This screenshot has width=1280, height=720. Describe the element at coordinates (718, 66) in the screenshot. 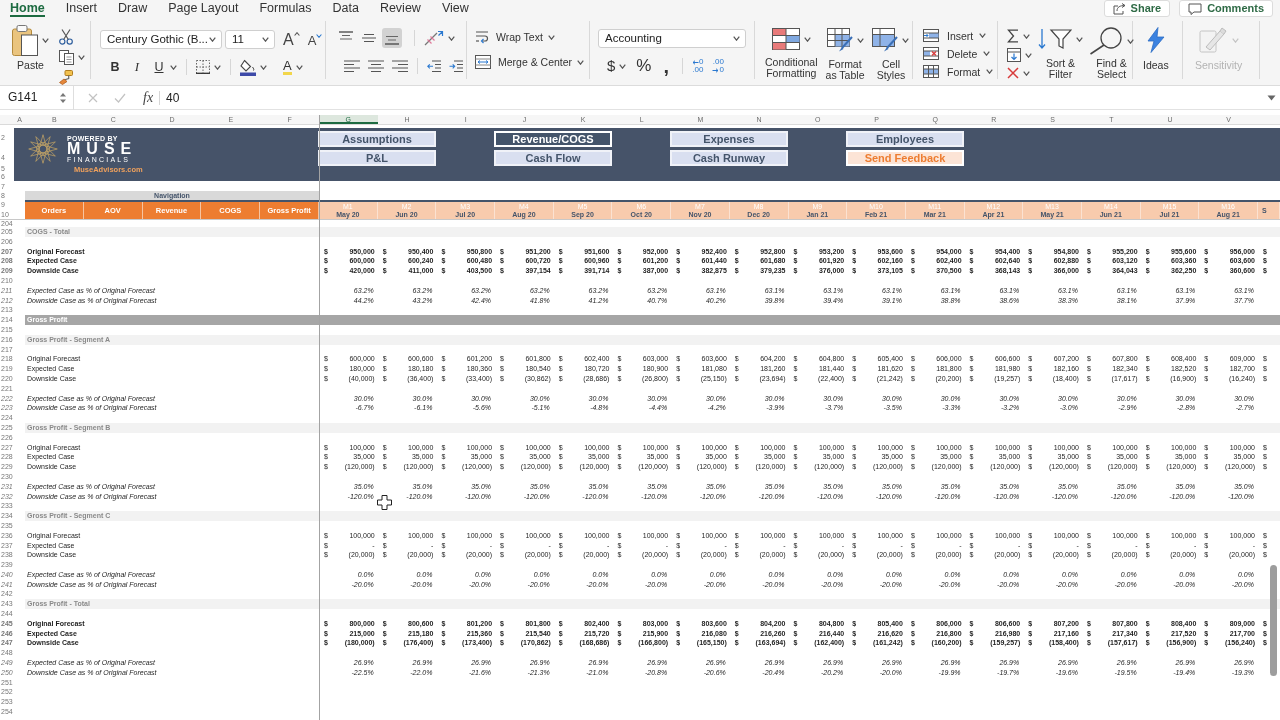

I see `decrease-decimal-button: .00 0` at that location.